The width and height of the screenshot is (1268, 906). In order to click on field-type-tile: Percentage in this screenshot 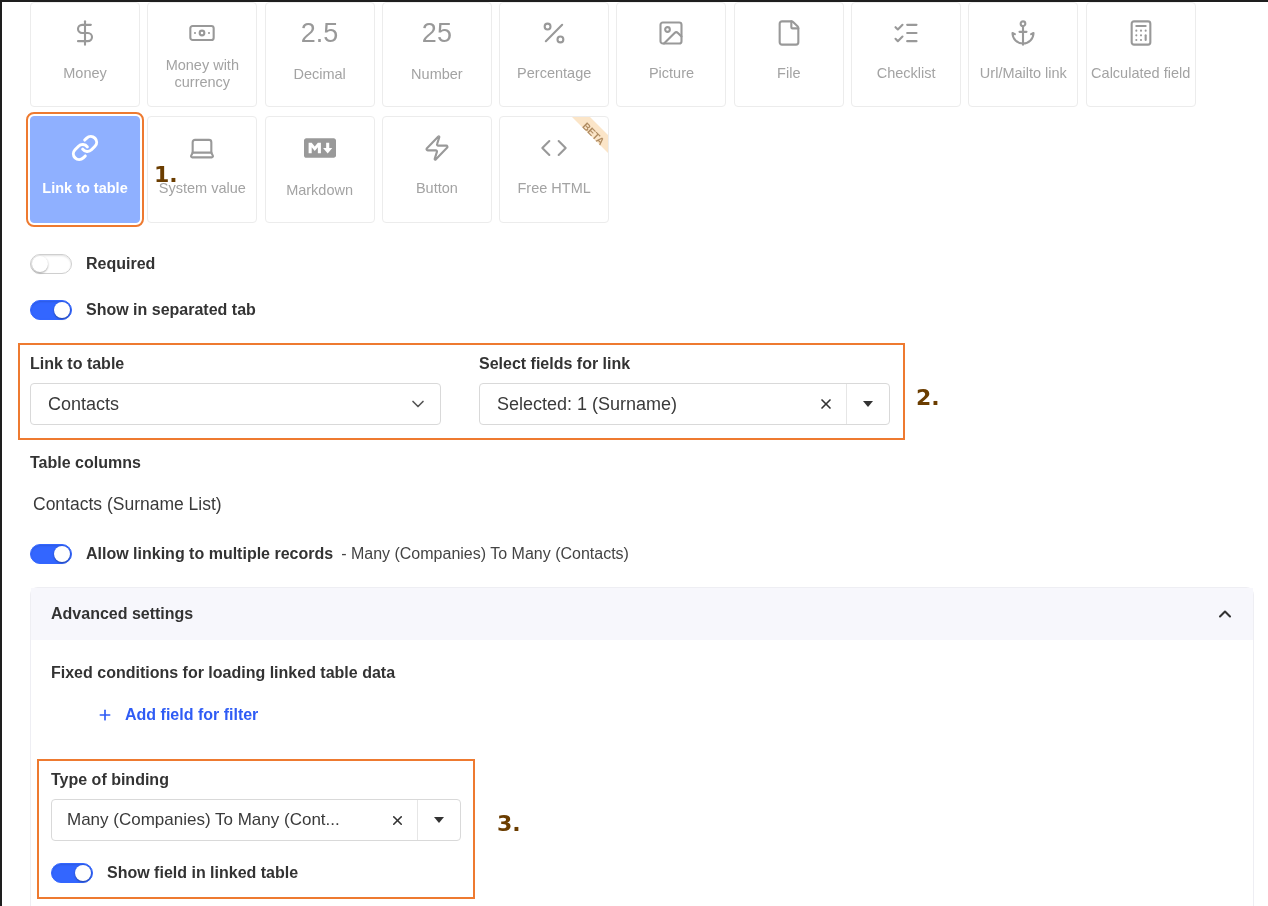, I will do `click(554, 54)`.